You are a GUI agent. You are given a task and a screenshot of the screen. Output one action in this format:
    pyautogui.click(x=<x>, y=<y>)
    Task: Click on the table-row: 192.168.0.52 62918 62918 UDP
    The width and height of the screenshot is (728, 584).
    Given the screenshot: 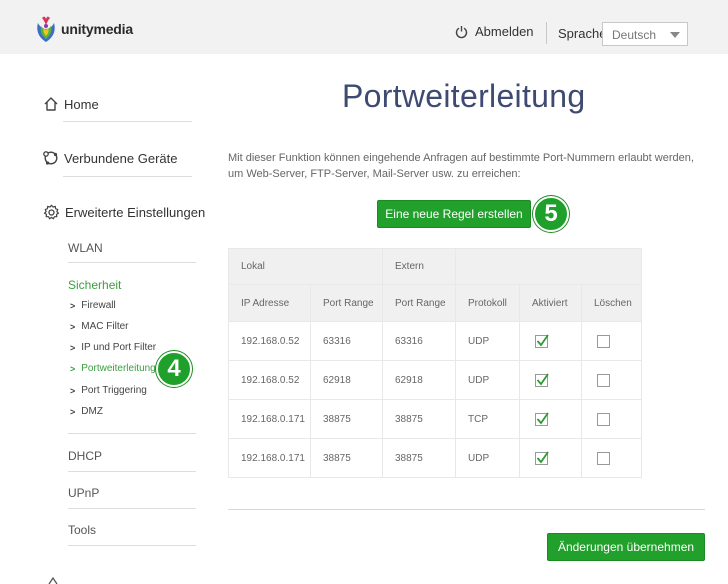 What is the action you would take?
    pyautogui.click(x=435, y=380)
    